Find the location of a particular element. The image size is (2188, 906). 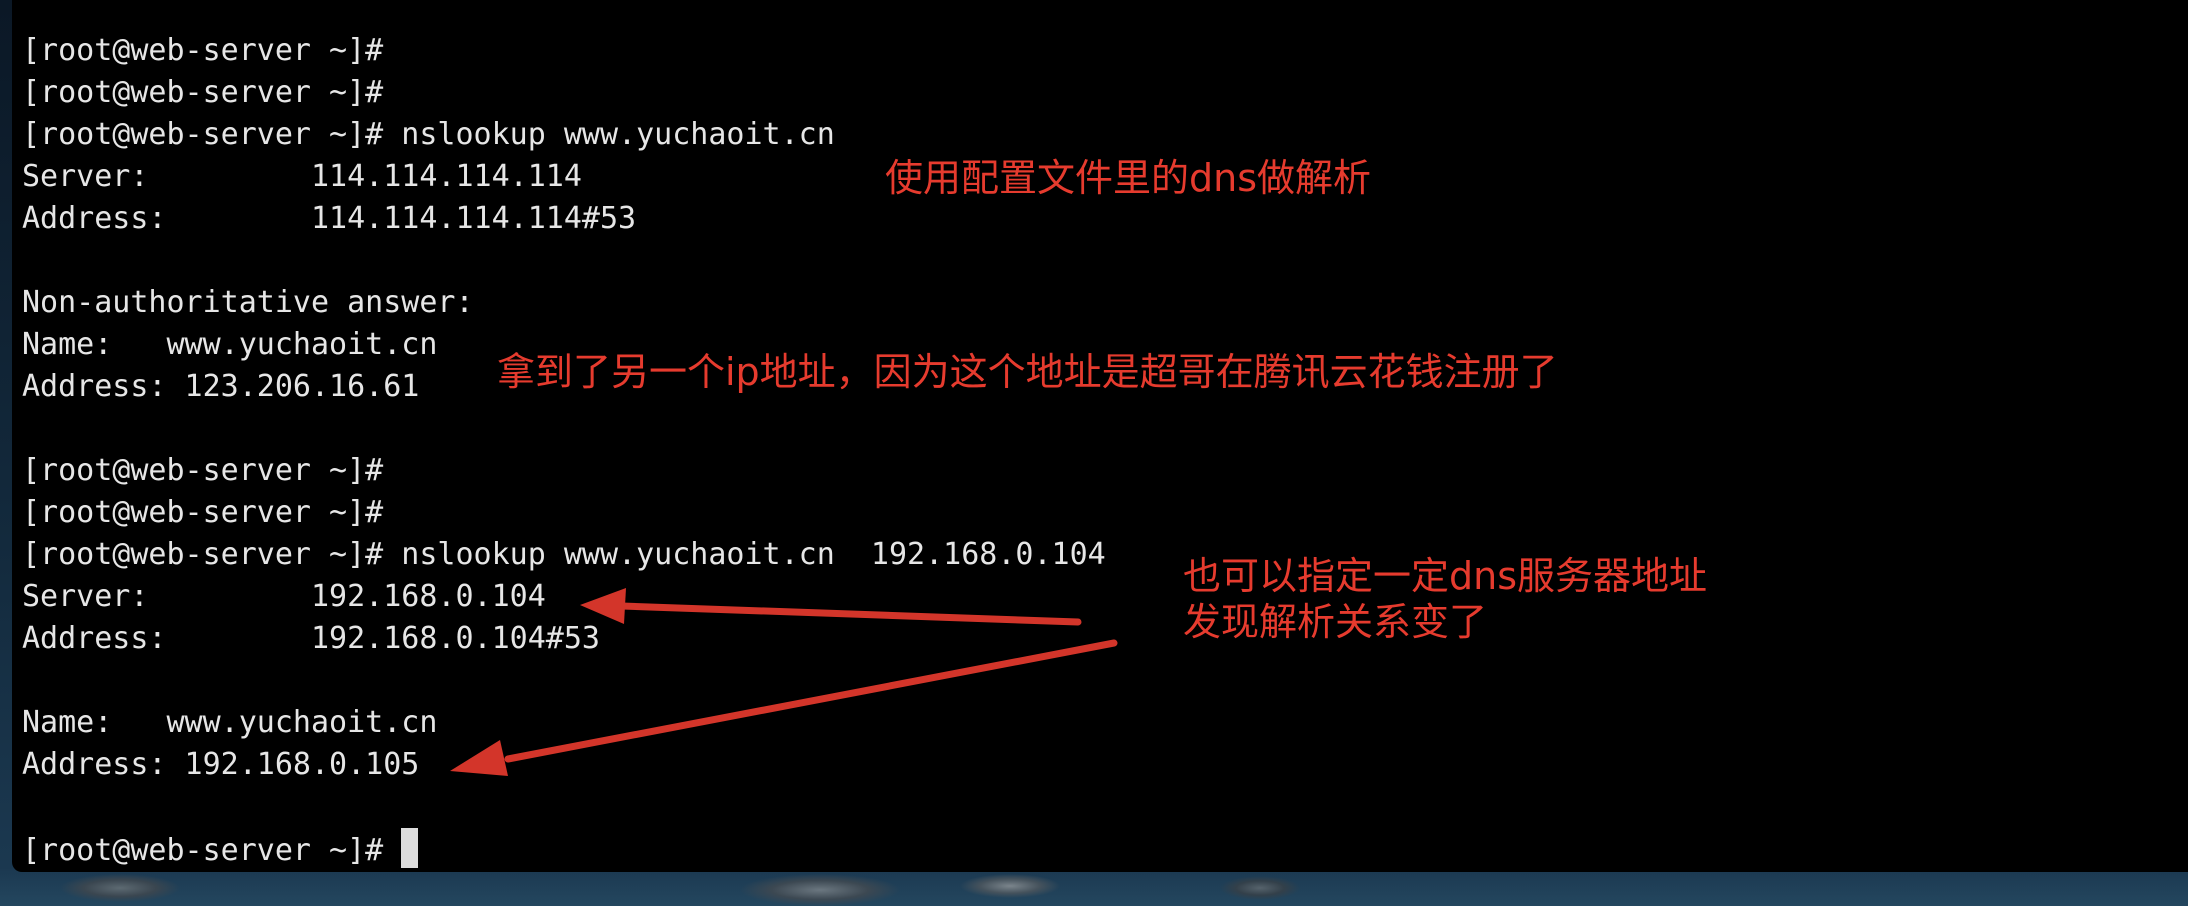

arrow-to-address is located at coordinates (784, 707).